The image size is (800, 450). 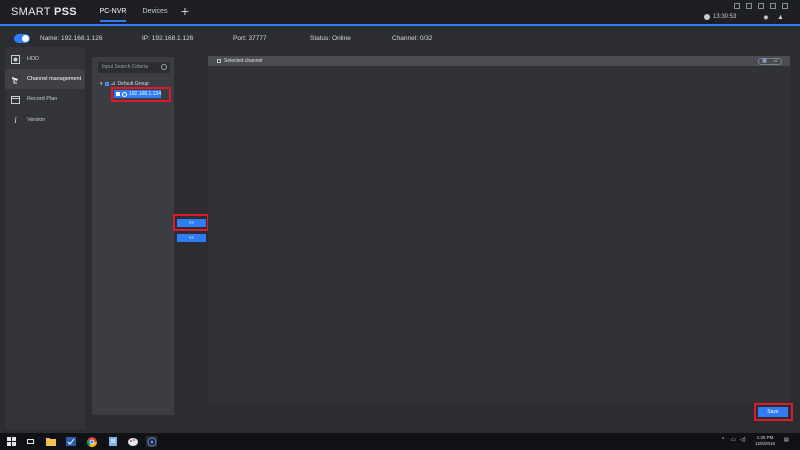 I want to click on highlight-add-button, so click(x=191, y=222).